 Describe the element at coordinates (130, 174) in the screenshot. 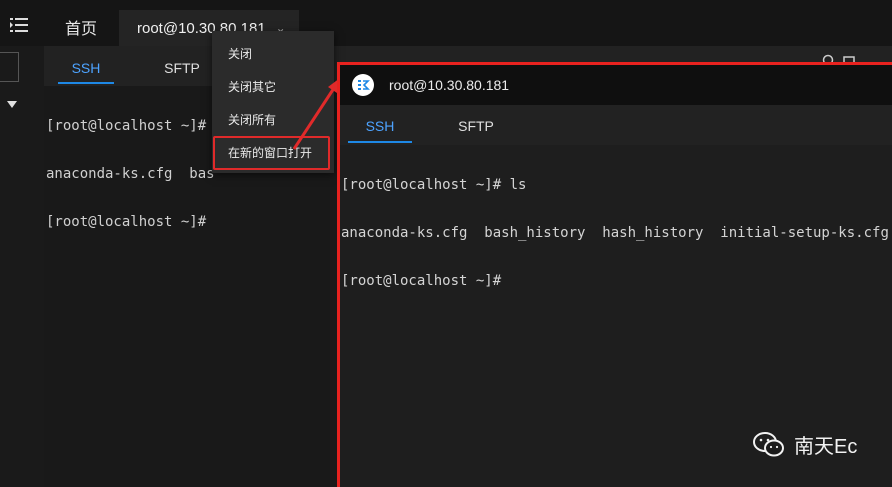

I see `terminal-line: anaconda-ks.cfg bas` at that location.